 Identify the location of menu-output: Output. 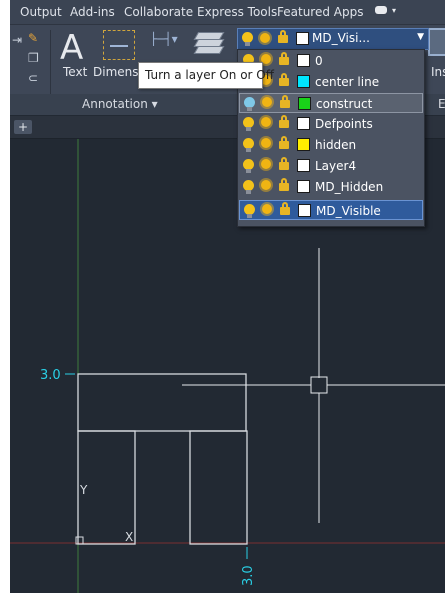
(41, 12).